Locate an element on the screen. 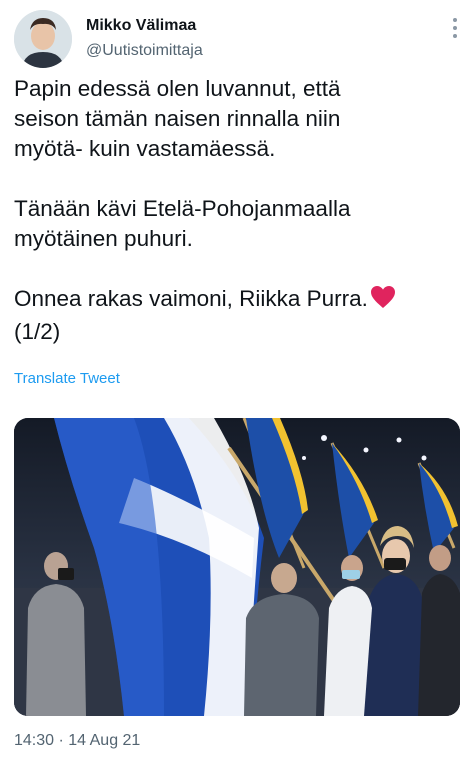 This screenshot has width=474, height=760. author-handle: @Uutistoimittaja is located at coordinates (144, 51).